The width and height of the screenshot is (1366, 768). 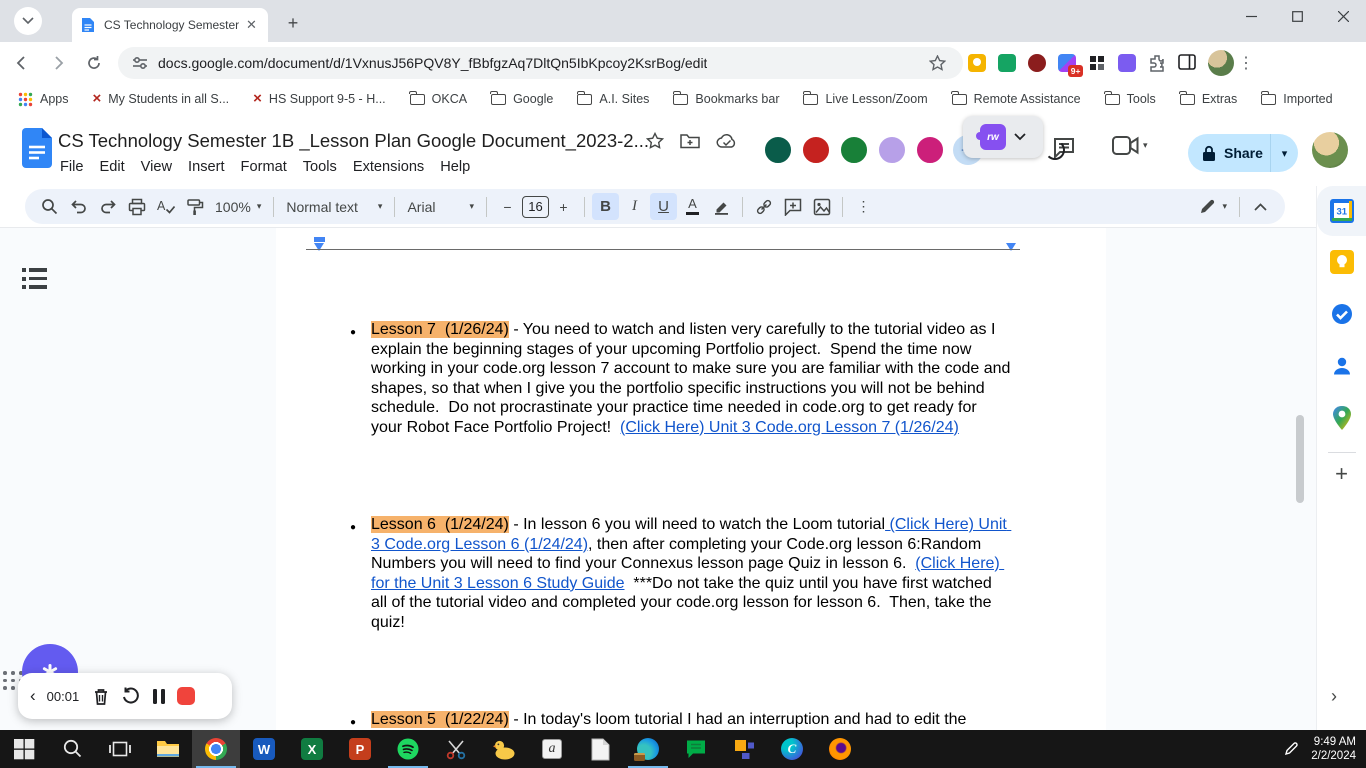 What do you see at coordinates (136, 206) in the screenshot?
I see `print-button` at bounding box center [136, 206].